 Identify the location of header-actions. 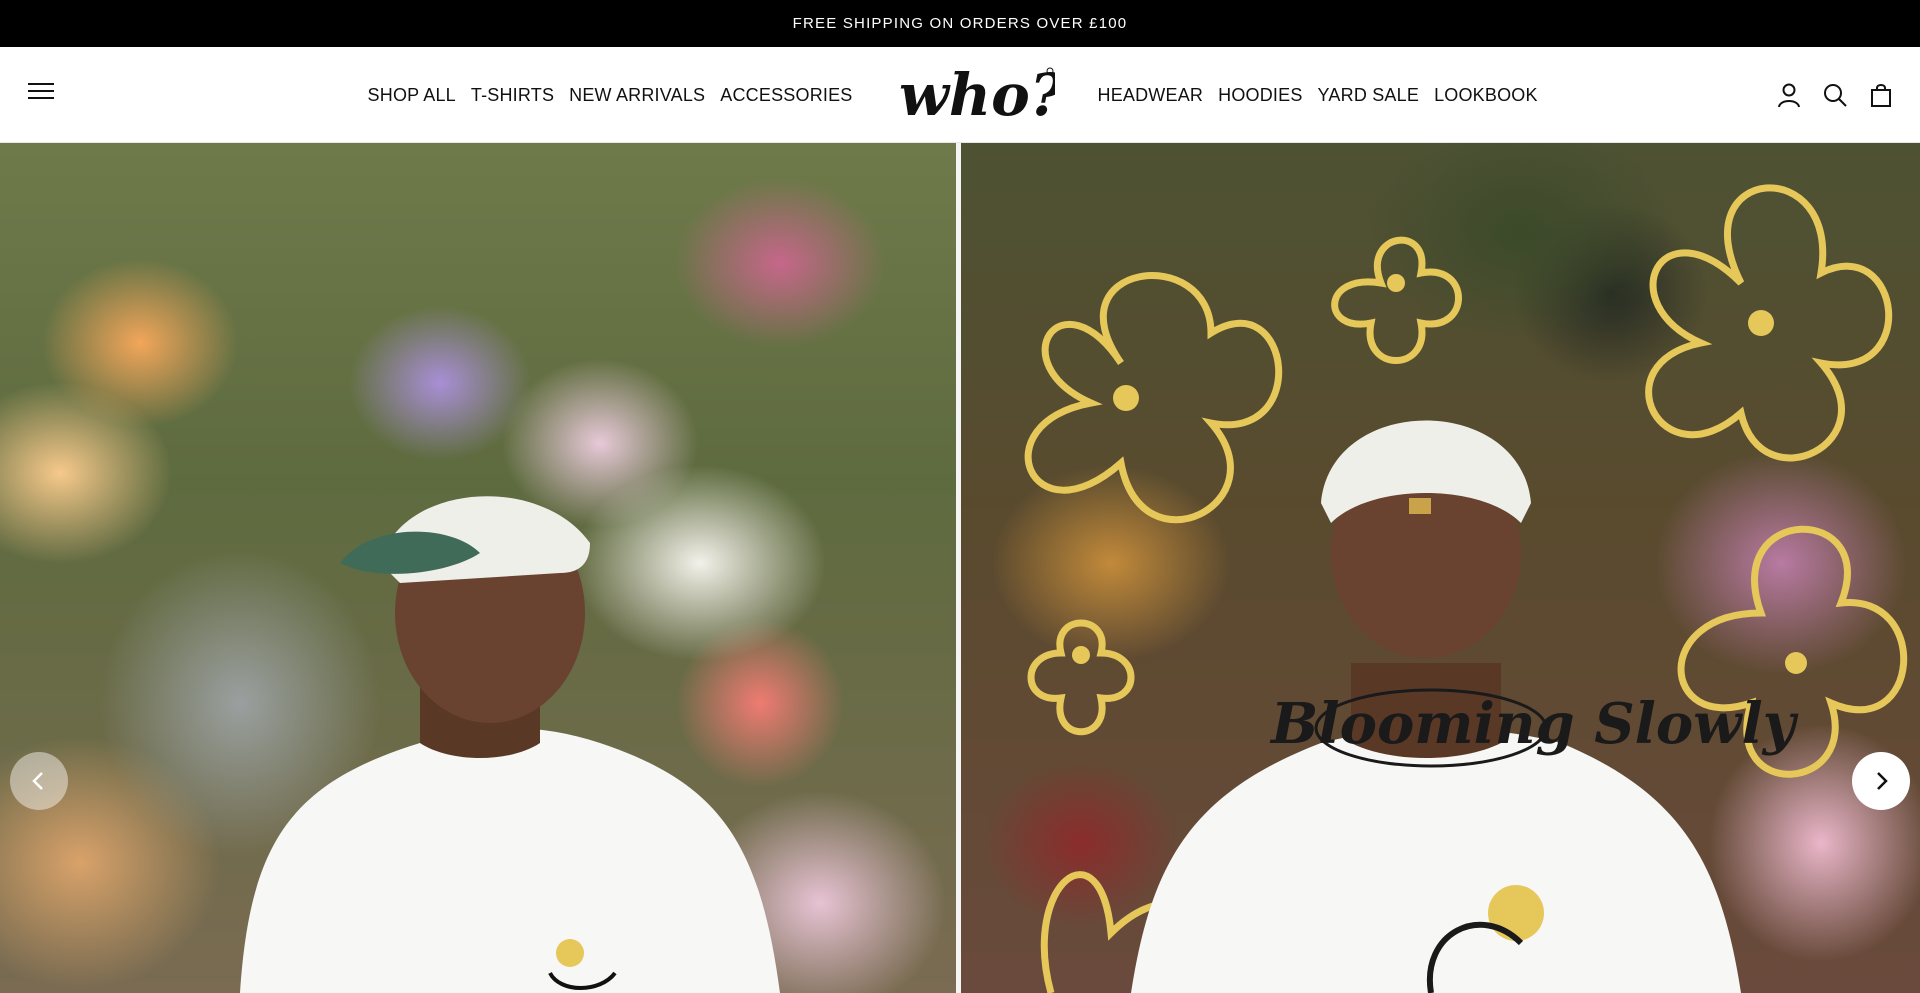
(1825, 95).